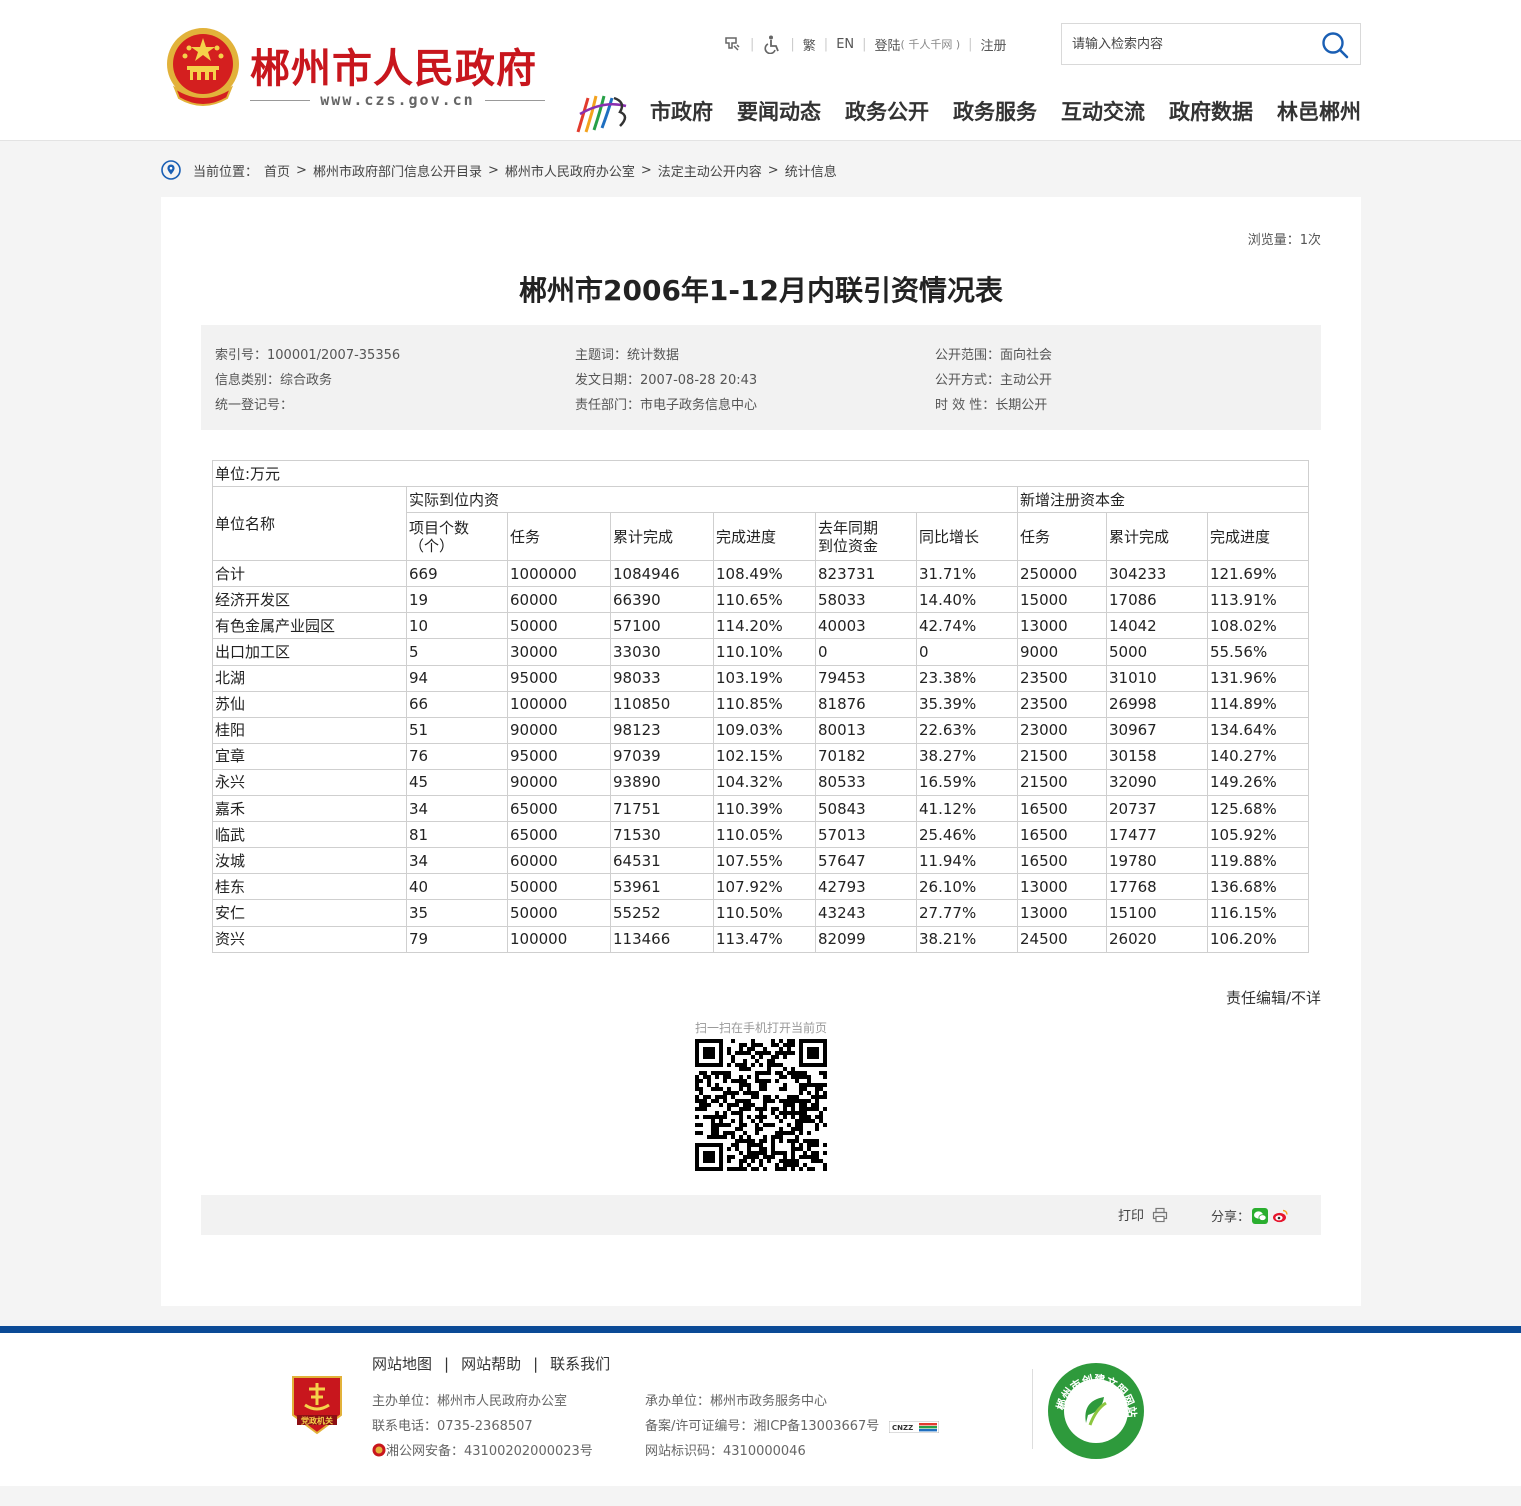  Describe the element at coordinates (1062, 939) in the screenshot. I see `table-cell: 24500` at that location.